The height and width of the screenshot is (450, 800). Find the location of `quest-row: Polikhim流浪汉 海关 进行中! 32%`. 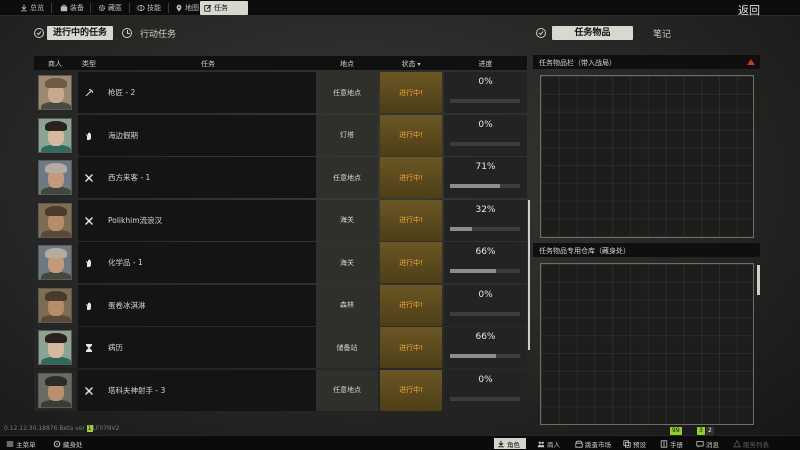

quest-row: Polikhim流浪汉 海关 进行中! 32% is located at coordinates (280, 220).